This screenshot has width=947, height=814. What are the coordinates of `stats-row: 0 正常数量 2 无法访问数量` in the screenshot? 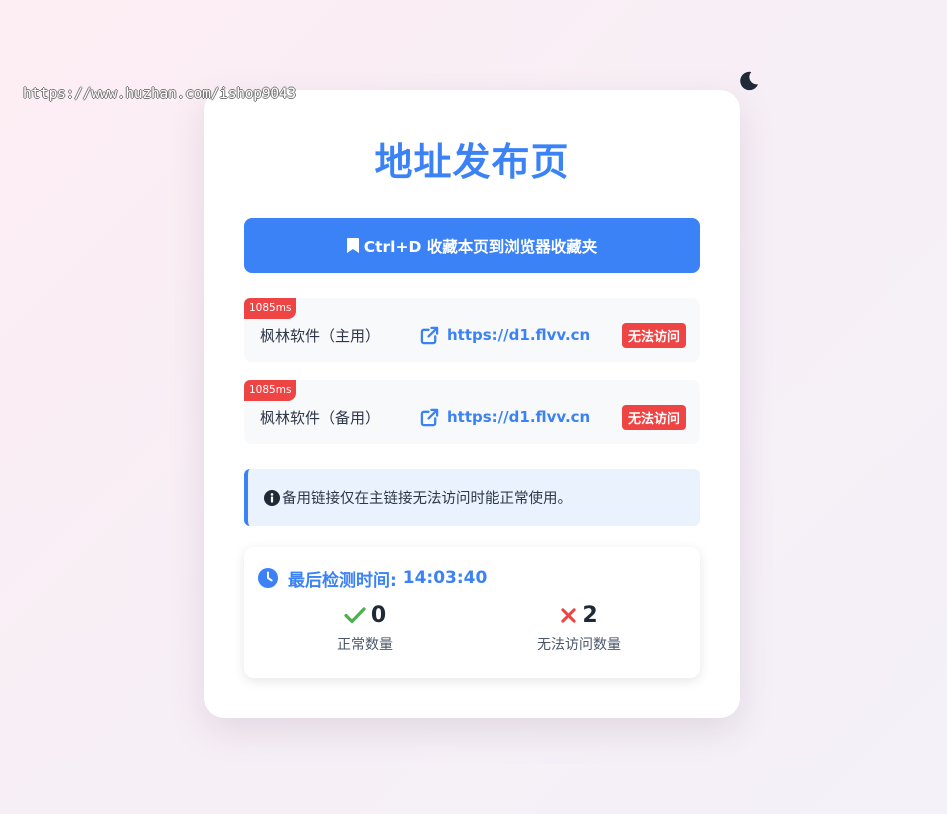 It's located at (472, 626).